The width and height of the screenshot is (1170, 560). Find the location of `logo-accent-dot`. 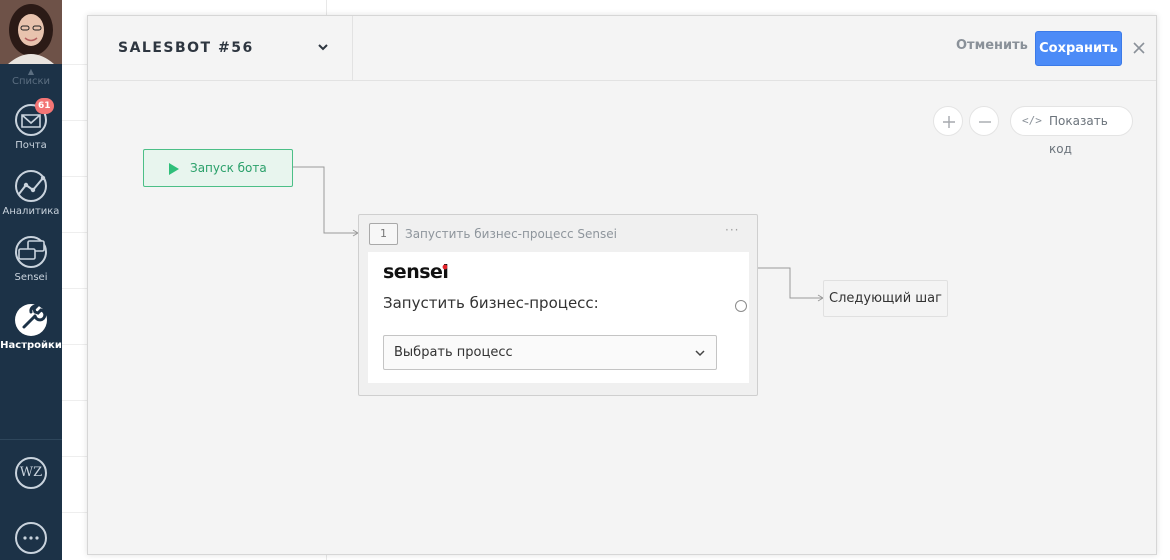

logo-accent-dot is located at coordinates (445, 267).